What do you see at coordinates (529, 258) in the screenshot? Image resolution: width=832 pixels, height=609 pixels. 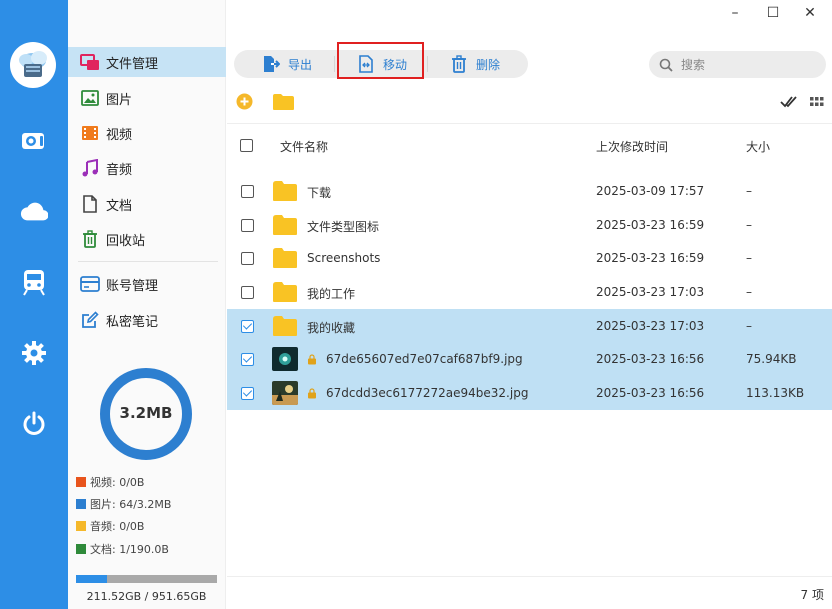 I see `table-row: Screenshots 2025-03-23 16:59 –` at bounding box center [529, 258].